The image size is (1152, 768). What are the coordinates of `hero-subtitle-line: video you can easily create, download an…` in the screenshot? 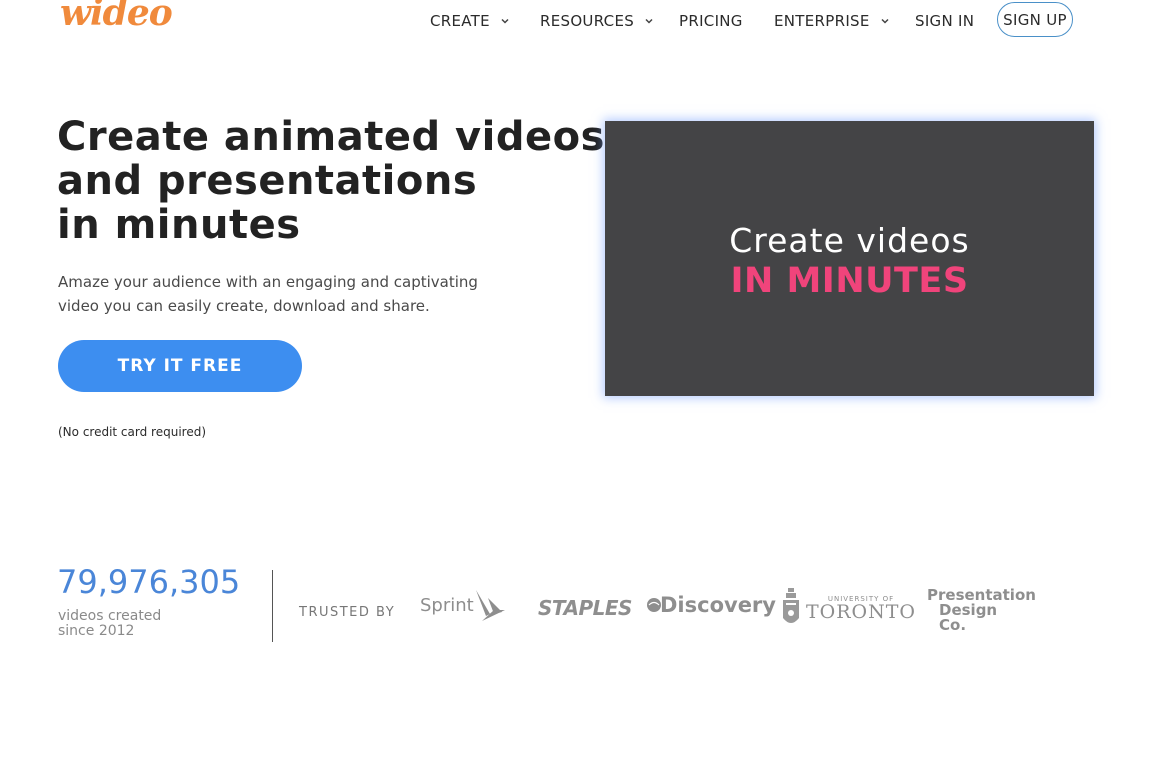 It's located at (244, 306).